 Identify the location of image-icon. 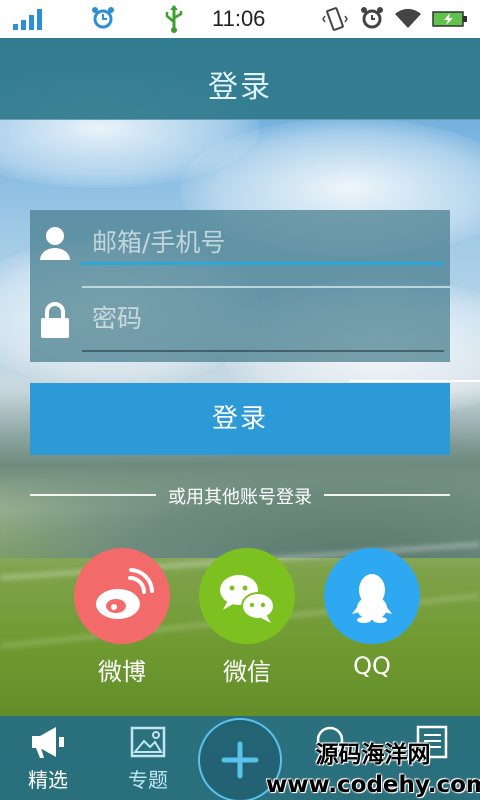
(148, 742).